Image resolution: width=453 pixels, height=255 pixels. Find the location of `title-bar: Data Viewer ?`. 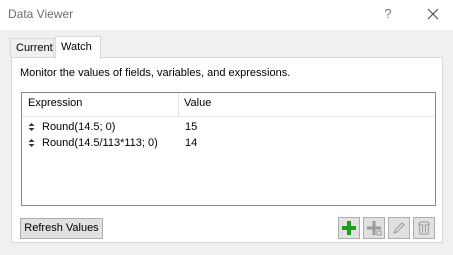

title-bar: Data Viewer ? is located at coordinates (226, 15).